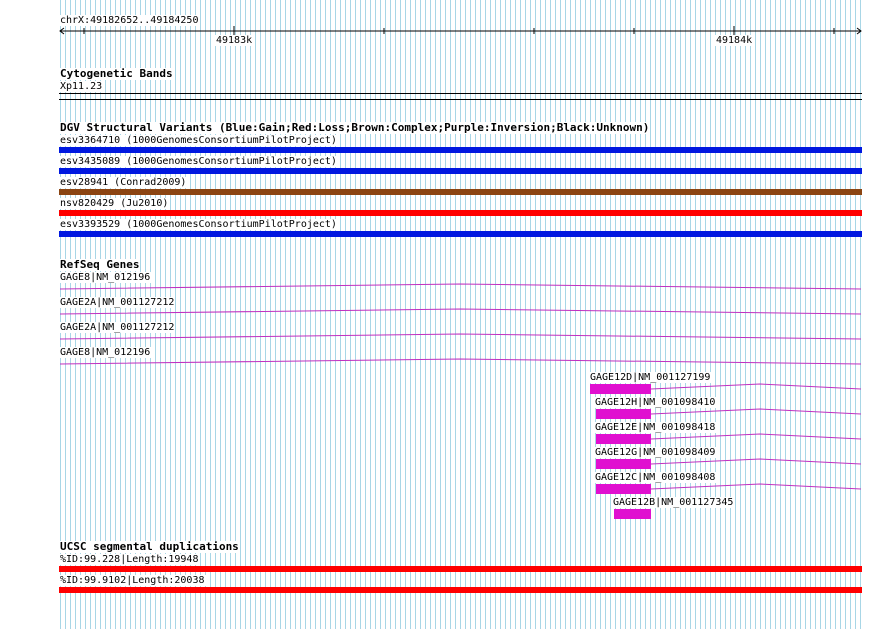 This screenshot has width=890, height=629. I want to click on gene-label: GAGE12H|NM_001098410, so click(655, 402).